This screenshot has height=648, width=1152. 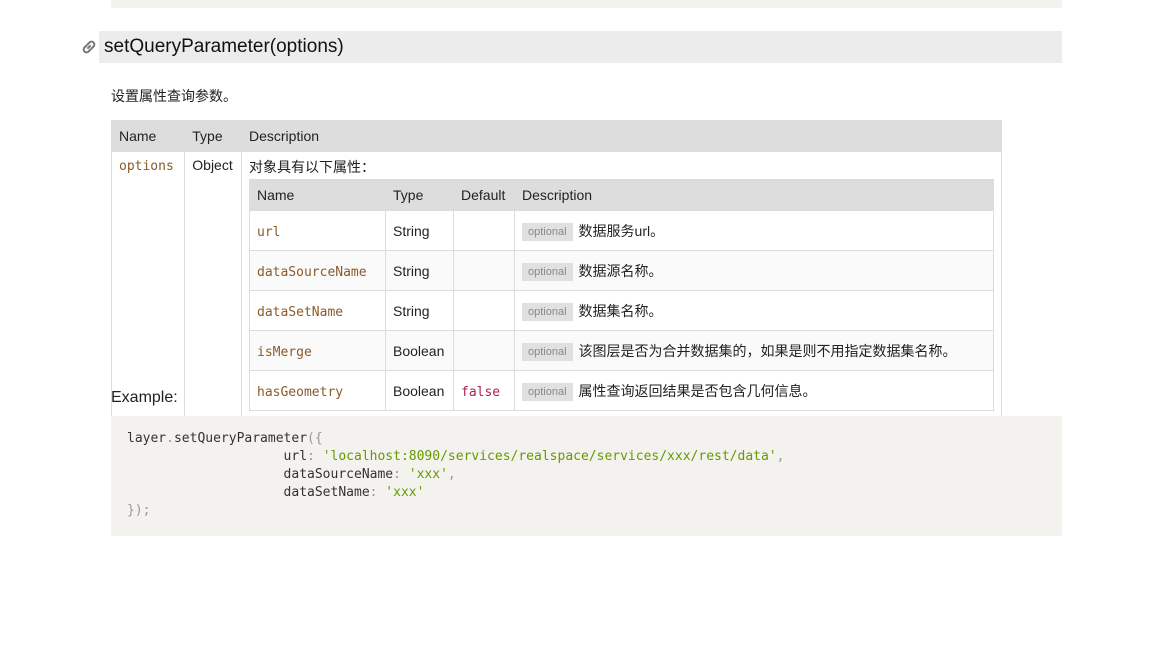 I want to click on prop-header-description: Description, so click(x=754, y=195).